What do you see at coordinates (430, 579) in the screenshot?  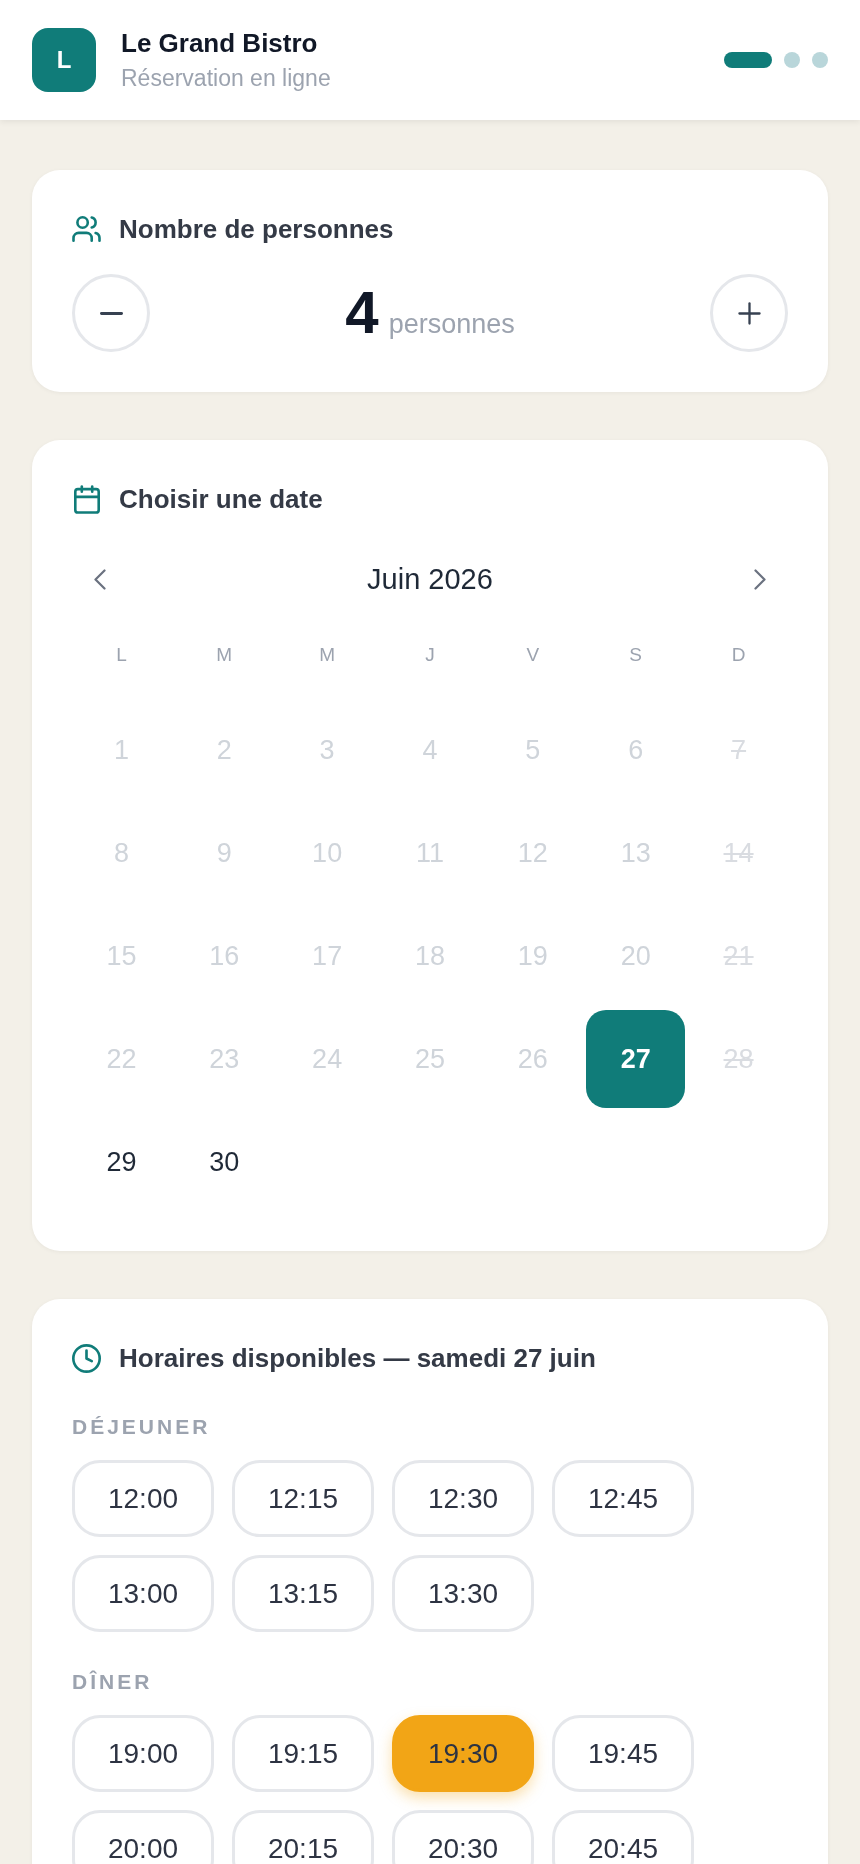 I see `month-label: Juin 2026` at bounding box center [430, 579].